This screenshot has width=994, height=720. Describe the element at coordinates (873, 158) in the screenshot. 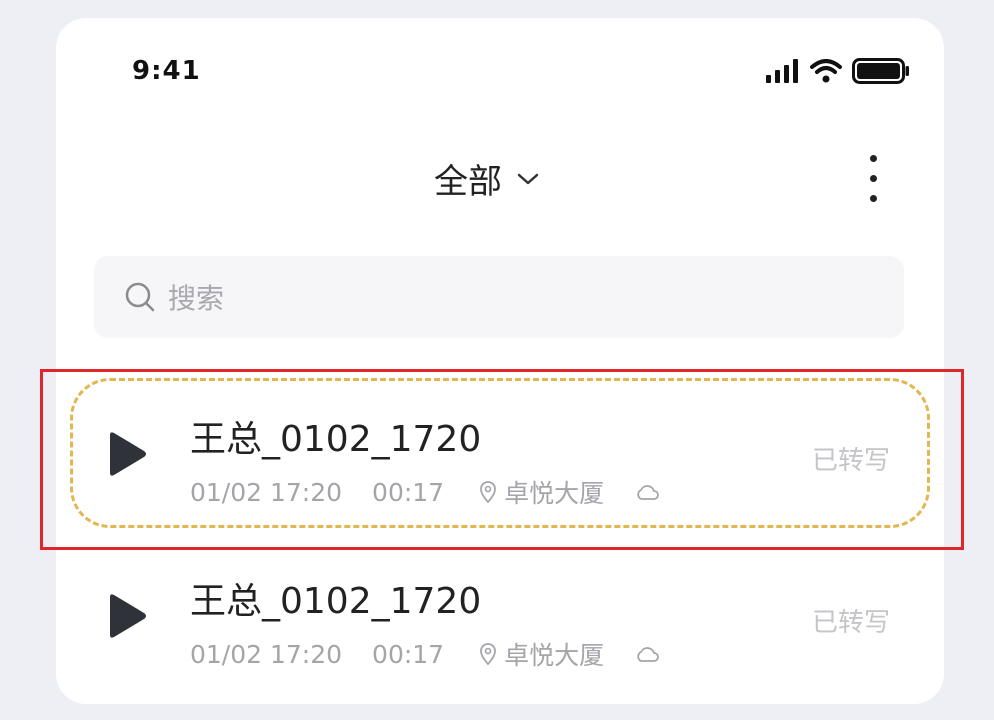

I see `more-vertical-icon` at that location.